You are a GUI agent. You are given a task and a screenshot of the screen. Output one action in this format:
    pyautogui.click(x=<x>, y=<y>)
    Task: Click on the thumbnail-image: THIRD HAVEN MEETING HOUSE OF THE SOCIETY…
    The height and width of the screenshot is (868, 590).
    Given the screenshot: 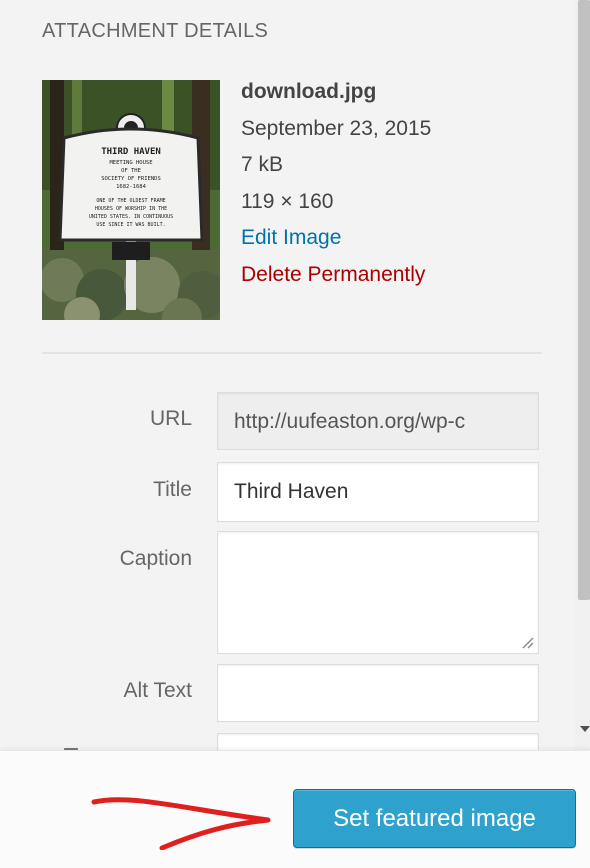 What is the action you would take?
    pyautogui.click(x=131, y=200)
    